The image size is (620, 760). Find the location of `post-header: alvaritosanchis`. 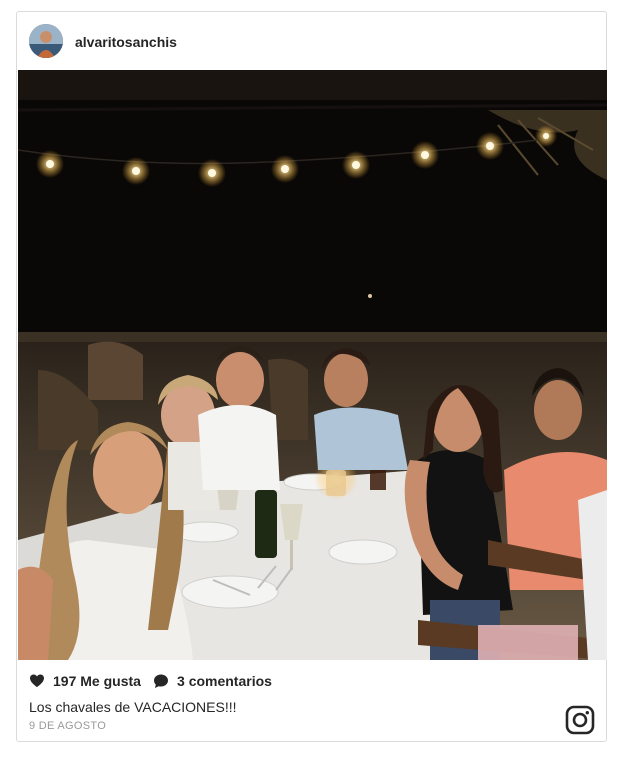

post-header: alvaritosanchis is located at coordinates (311, 41).